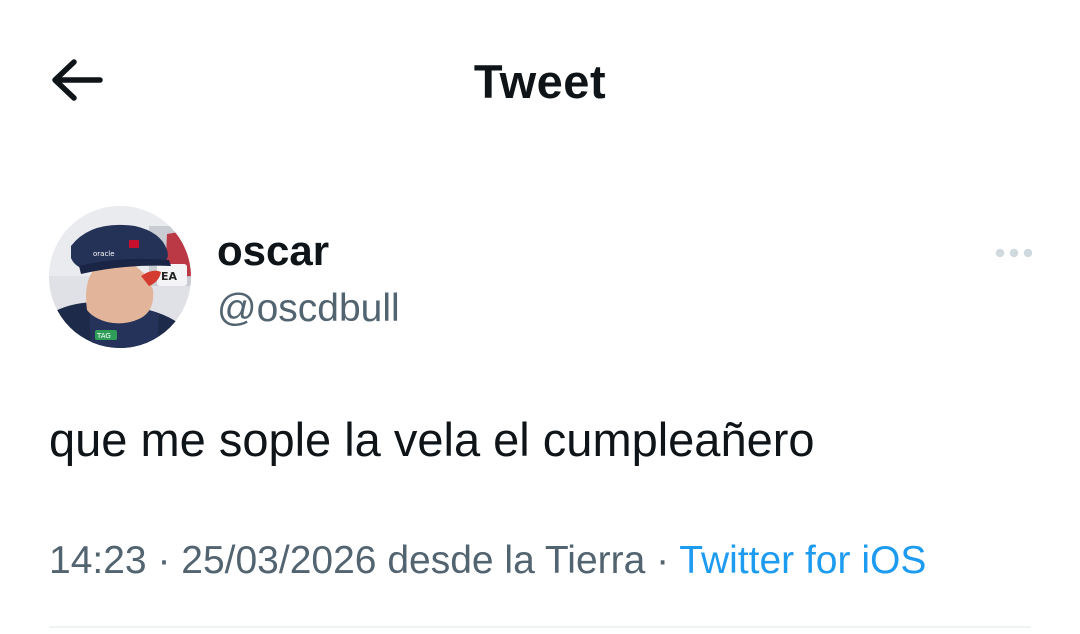  I want to click on tweet-text: que me sople la vela el cumpleañero, so click(432, 439).